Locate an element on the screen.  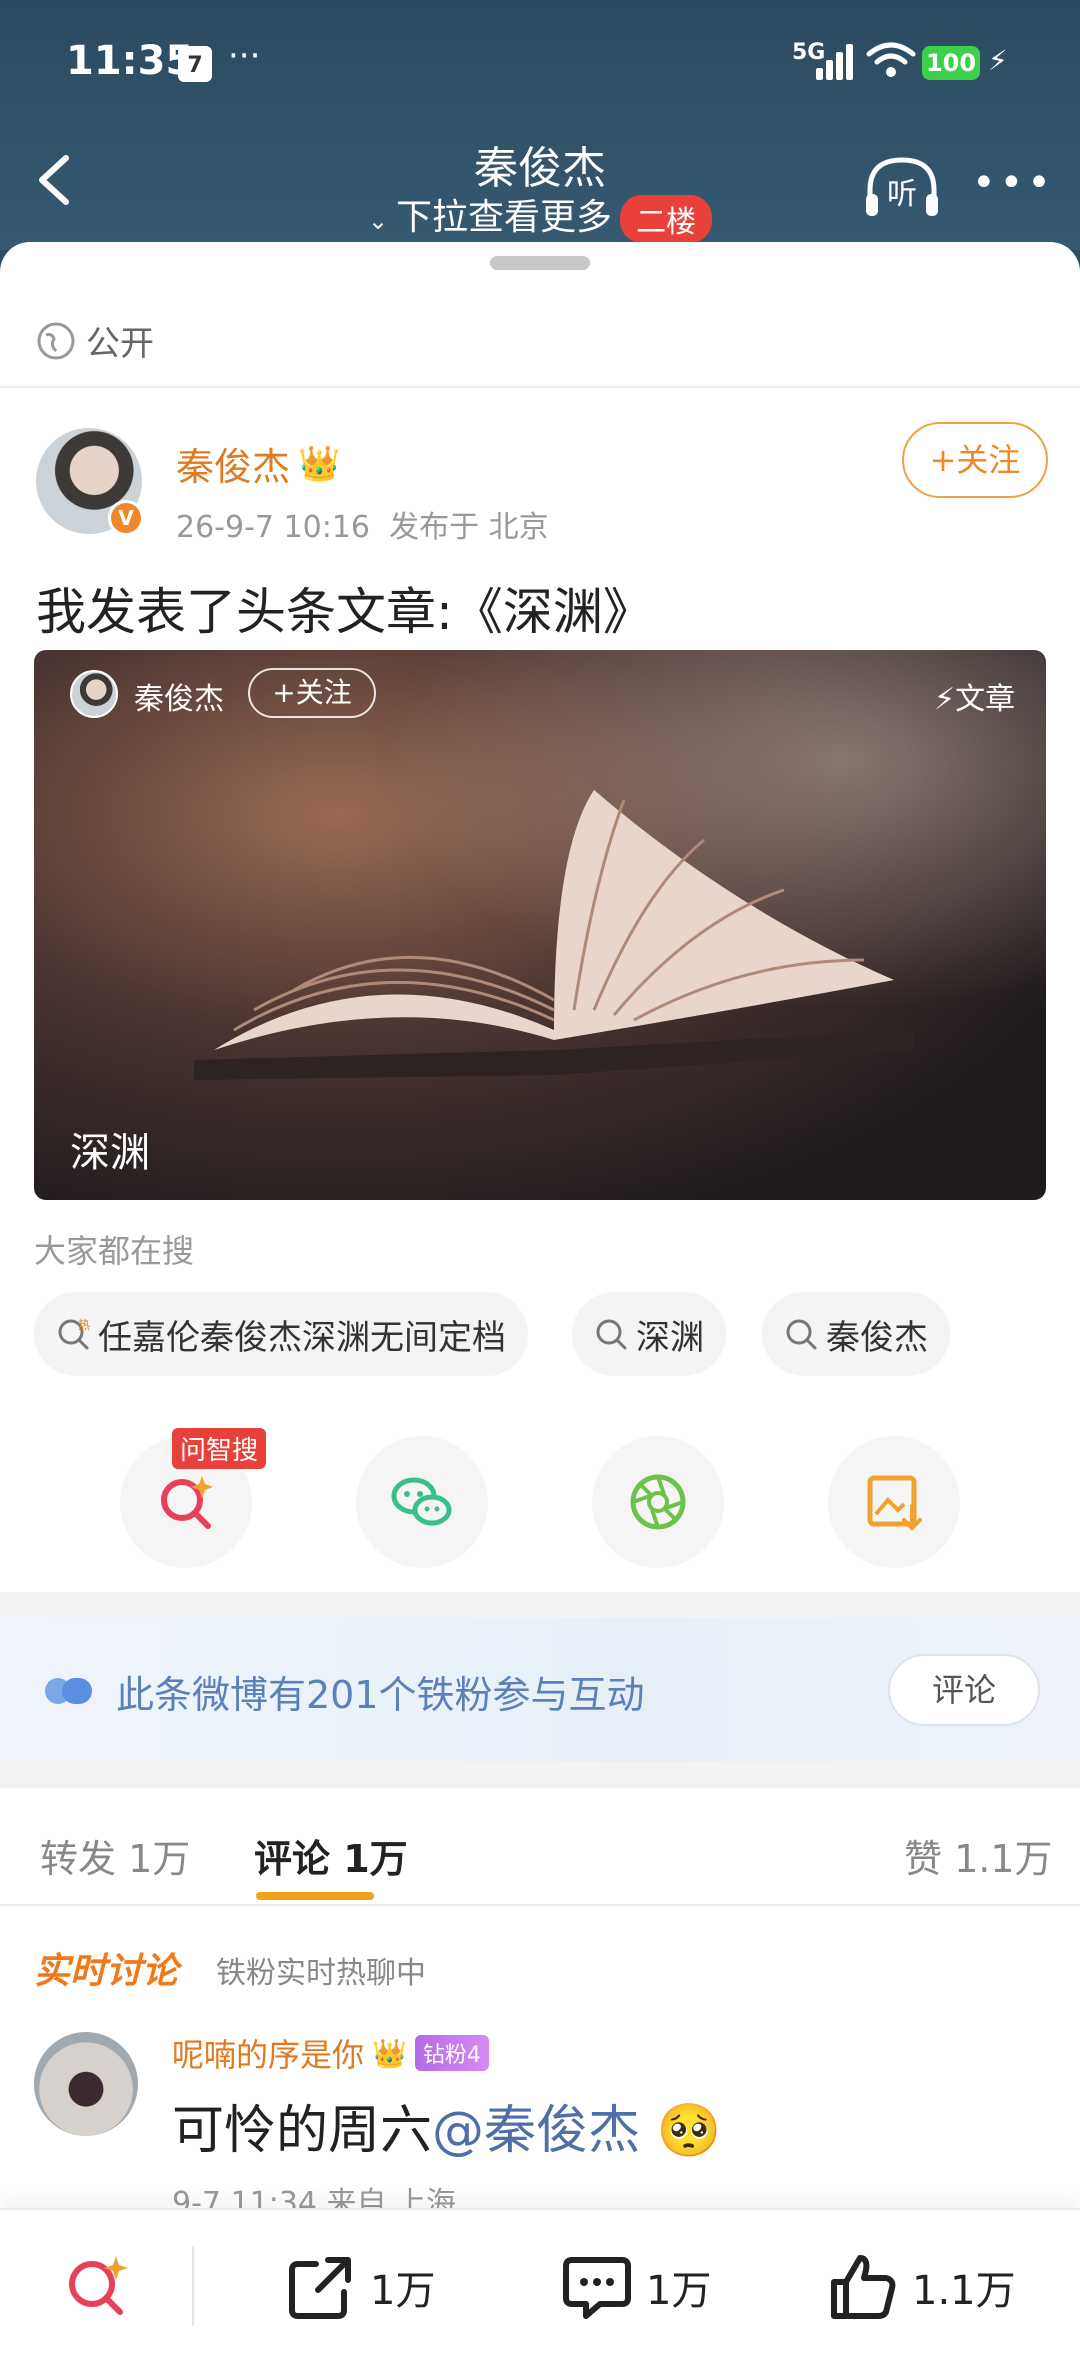
comment-action: 1万 is located at coordinates (635, 2287).